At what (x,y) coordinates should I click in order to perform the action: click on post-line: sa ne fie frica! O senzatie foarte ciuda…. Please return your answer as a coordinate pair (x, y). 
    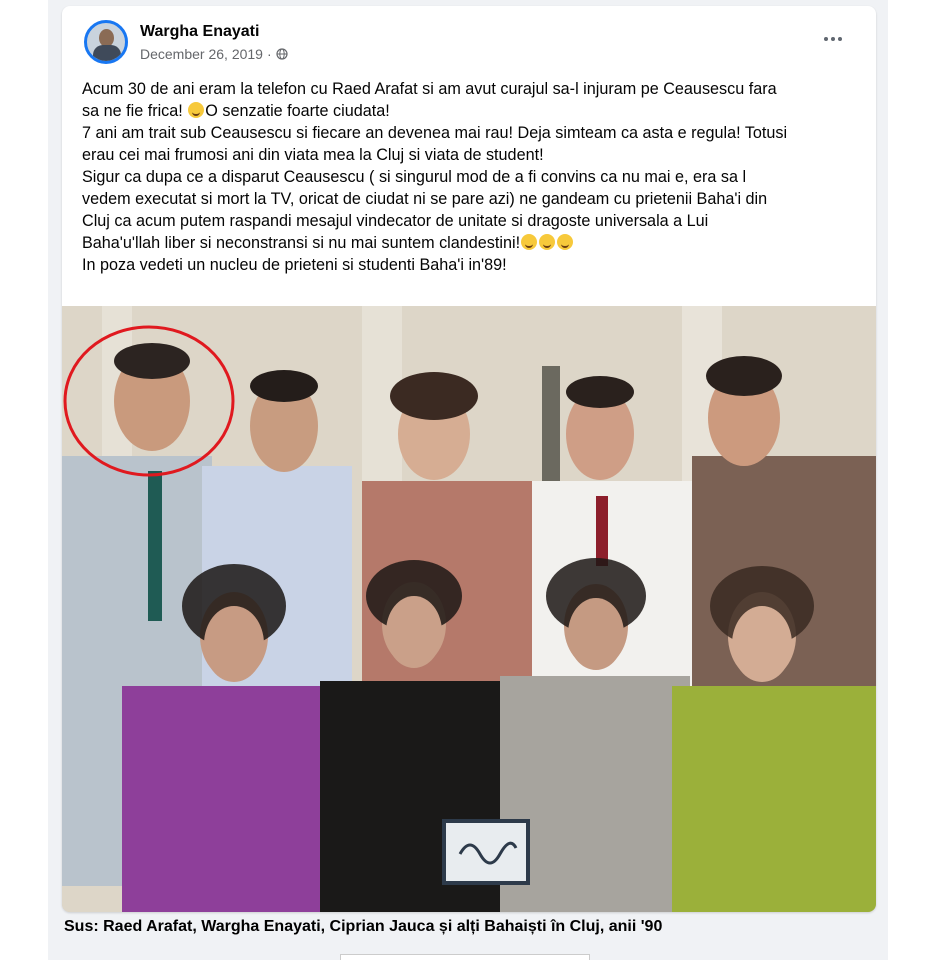
    Looking at the image, I should click on (236, 111).